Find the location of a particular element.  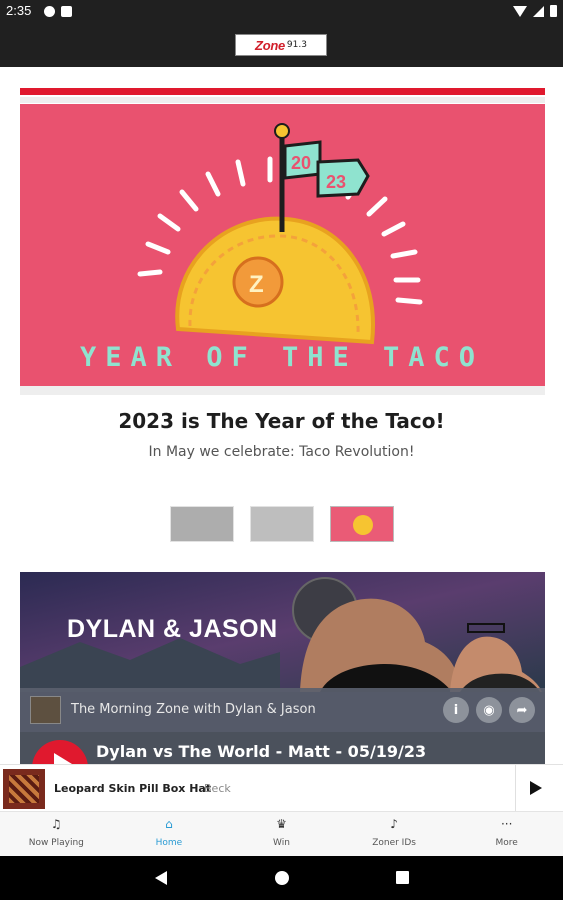

logo-frequency: 91.3 is located at coordinates (296, 45).